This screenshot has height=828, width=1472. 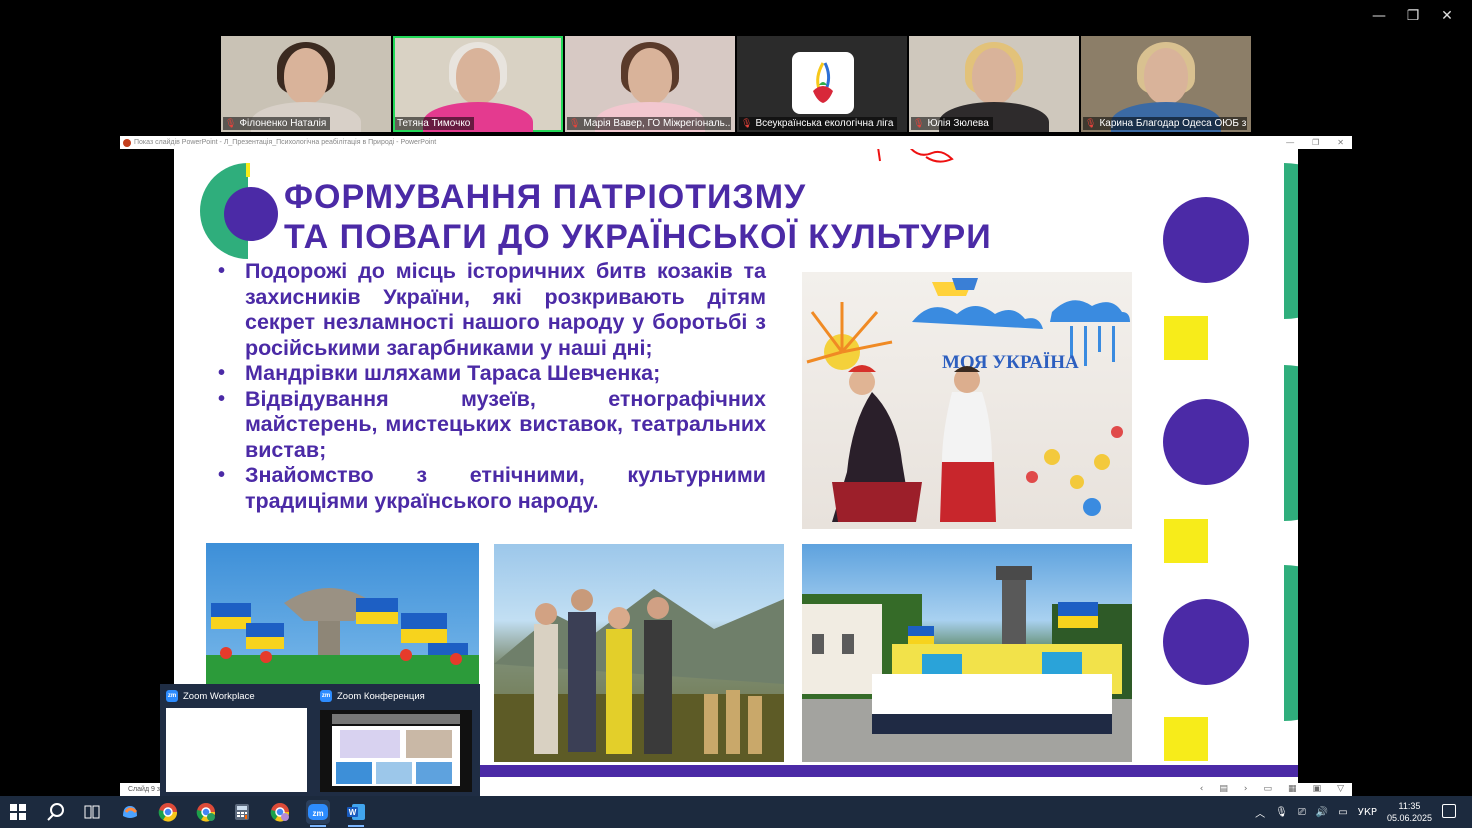 What do you see at coordinates (1260, 812) in the screenshot?
I see `chevron-up-icon: ︿` at bounding box center [1260, 812].